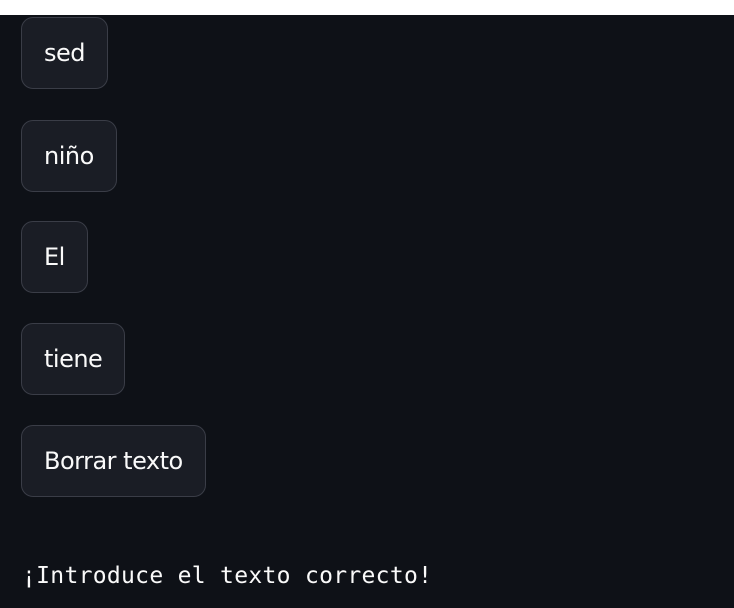  I want to click on word-button-el: El, so click(54, 257).